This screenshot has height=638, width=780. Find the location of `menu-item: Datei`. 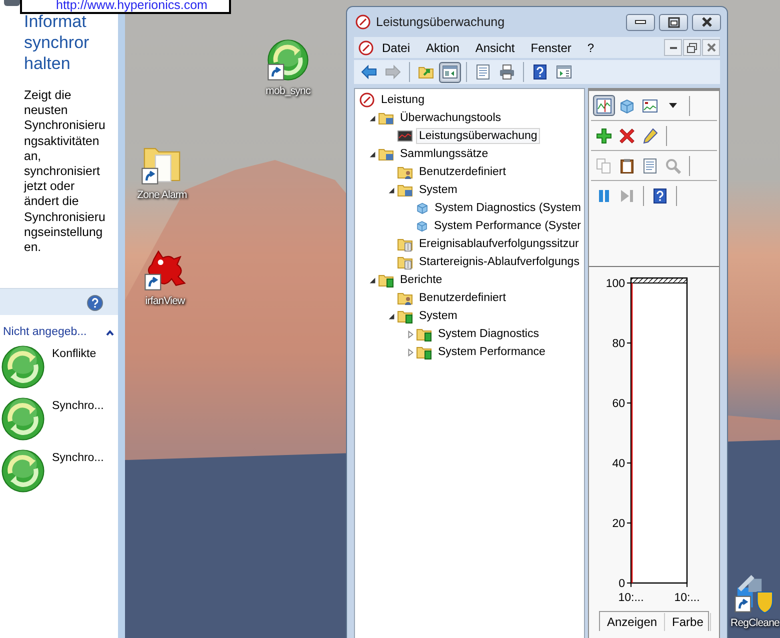

menu-item: Datei is located at coordinates (396, 47).